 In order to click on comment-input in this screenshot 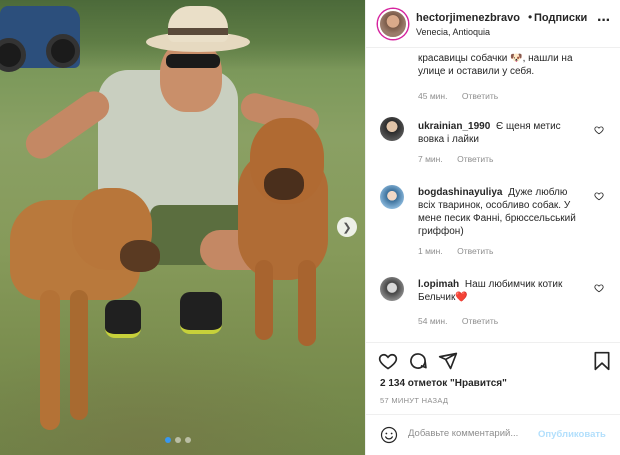, I will do `click(472, 433)`.